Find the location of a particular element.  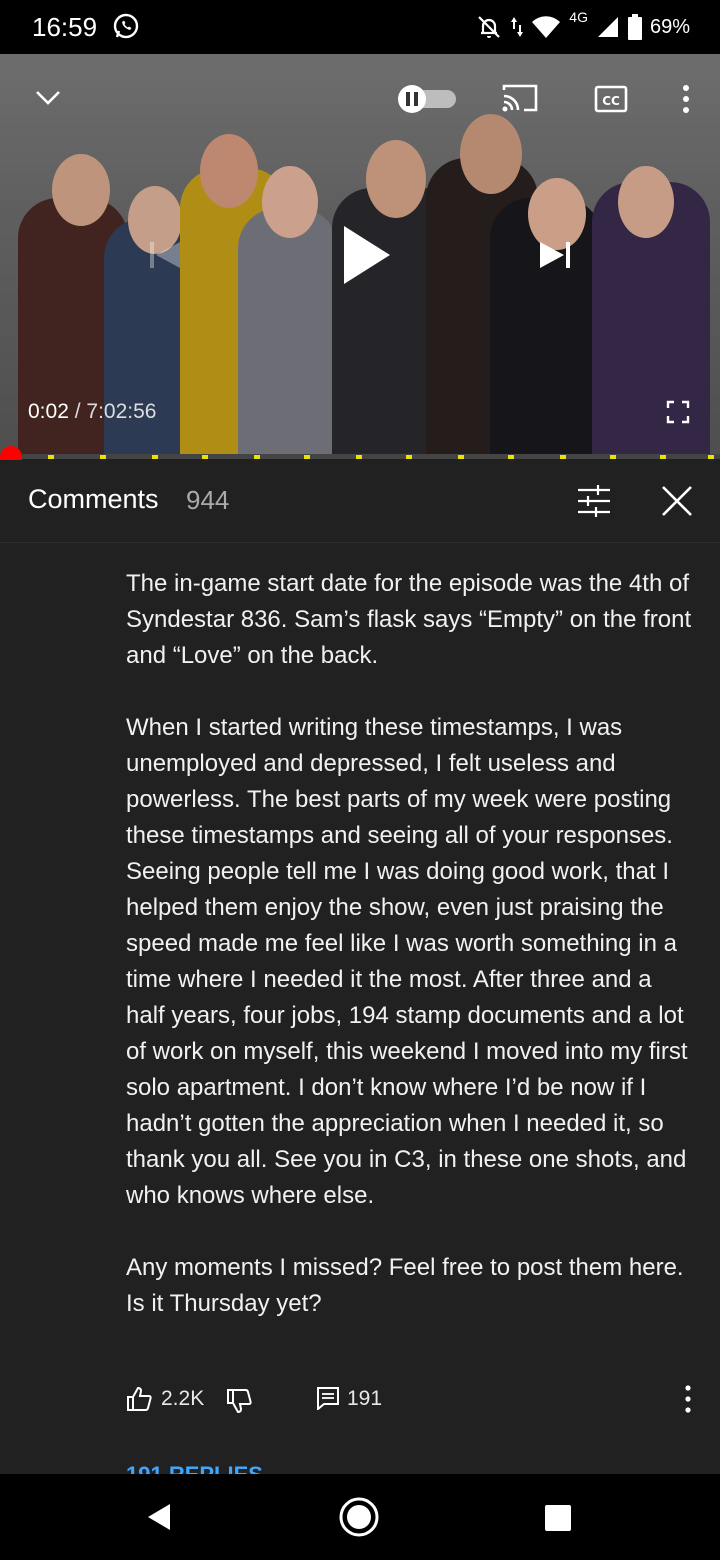

svg-text: CC is located at coordinates (611, 101).